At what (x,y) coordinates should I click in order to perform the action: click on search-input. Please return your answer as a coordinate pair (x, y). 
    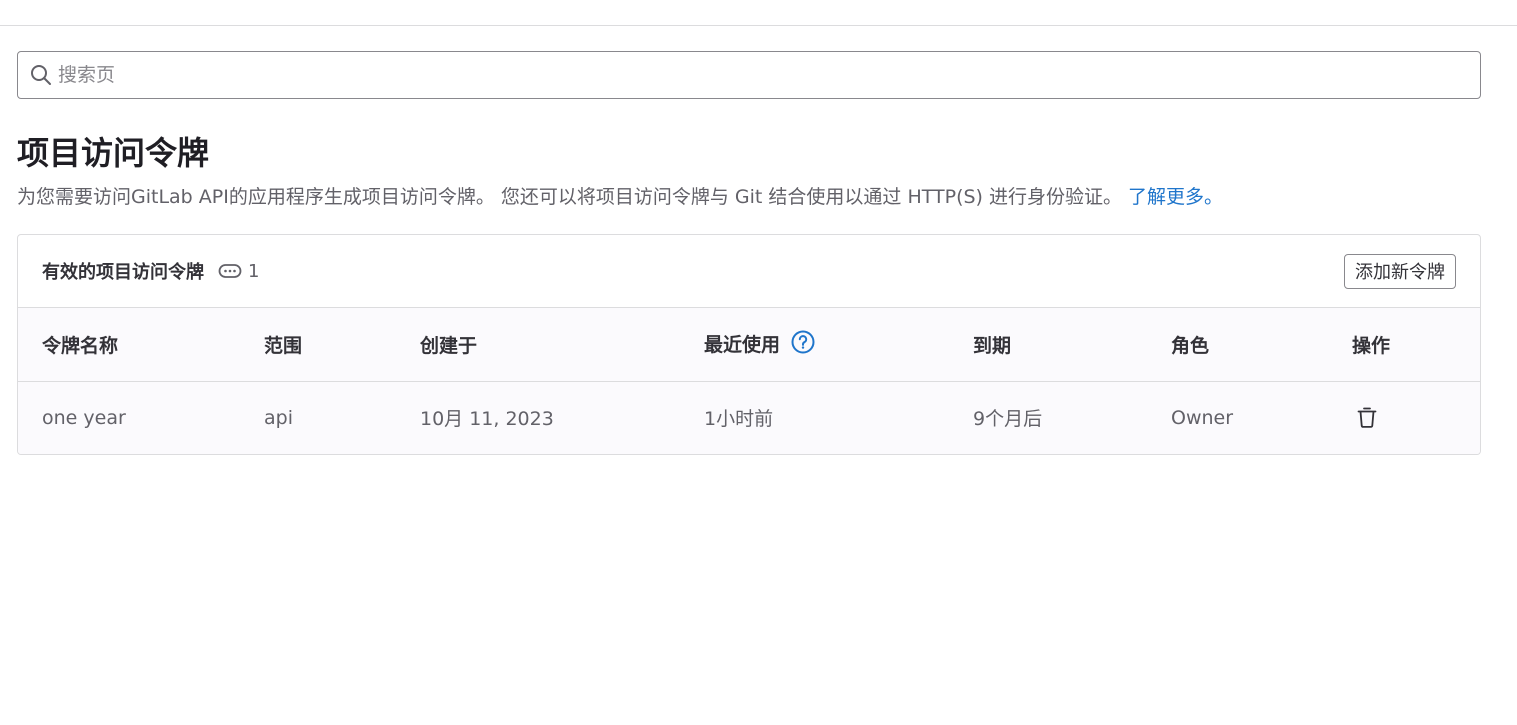
    Looking at the image, I should click on (758, 75).